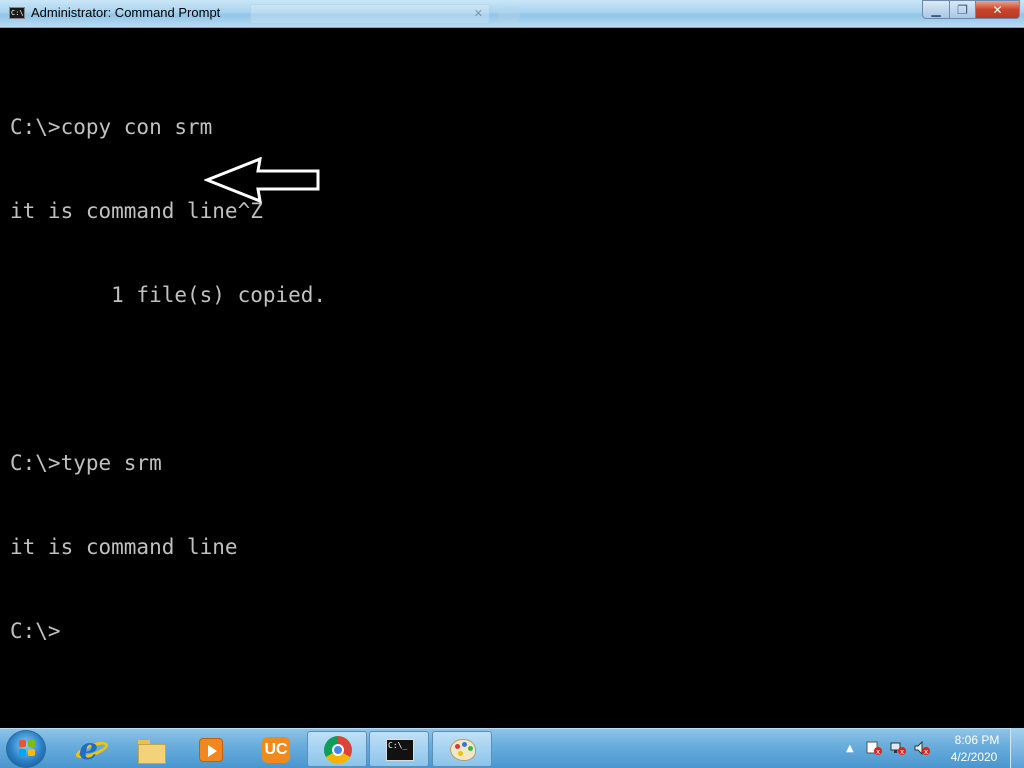  What do you see at coordinates (509, 15) in the screenshot?
I see `new-tab-icon` at bounding box center [509, 15].